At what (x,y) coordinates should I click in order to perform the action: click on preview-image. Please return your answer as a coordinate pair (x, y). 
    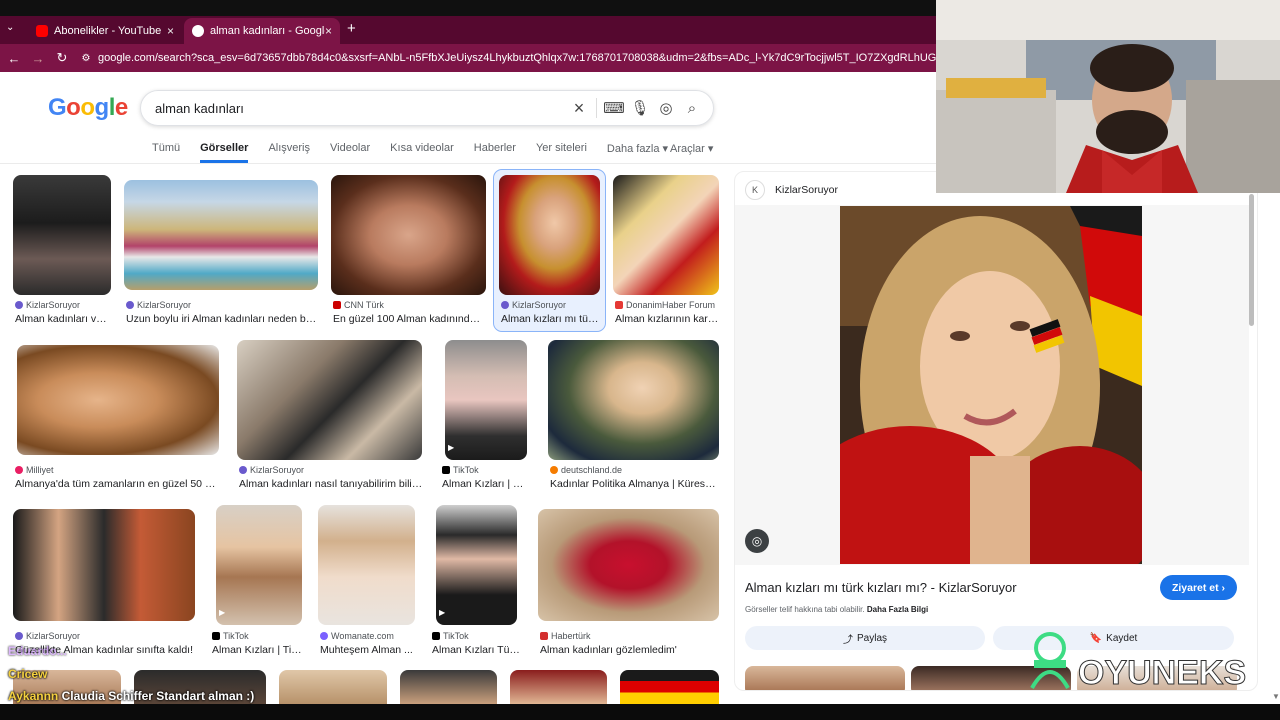
    Looking at the image, I should click on (991, 385).